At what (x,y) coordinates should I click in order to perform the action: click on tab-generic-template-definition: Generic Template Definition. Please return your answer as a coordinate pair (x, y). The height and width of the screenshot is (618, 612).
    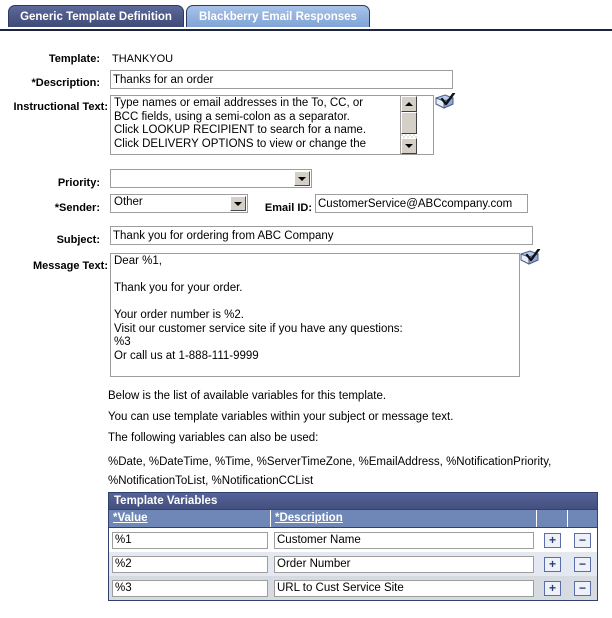
    Looking at the image, I should click on (96, 16).